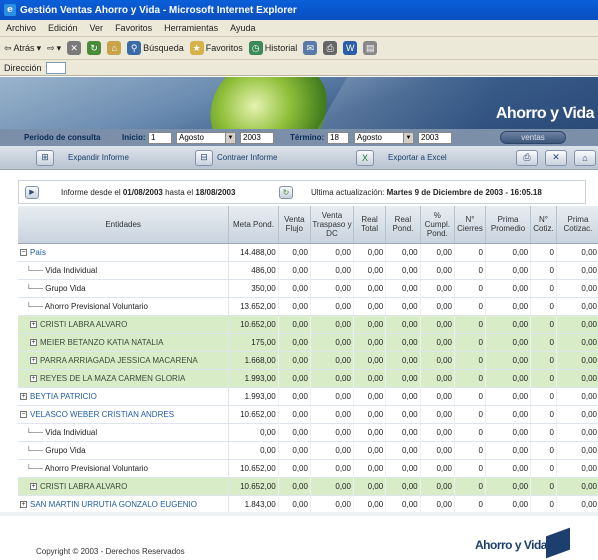 The height and width of the screenshot is (560, 598). What do you see at coordinates (133, 28) in the screenshot?
I see `menu-favoritos: Favoritos` at bounding box center [133, 28].